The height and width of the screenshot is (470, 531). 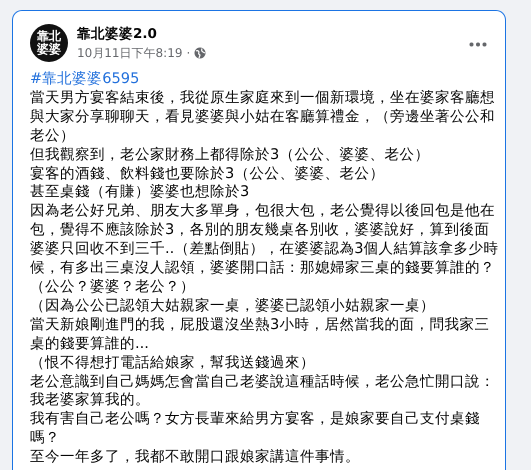 What do you see at coordinates (195, 458) in the screenshot?
I see `post-paragraph: 至今一年多了，我都不敢開口跟娘家講這件事情。` at bounding box center [195, 458].